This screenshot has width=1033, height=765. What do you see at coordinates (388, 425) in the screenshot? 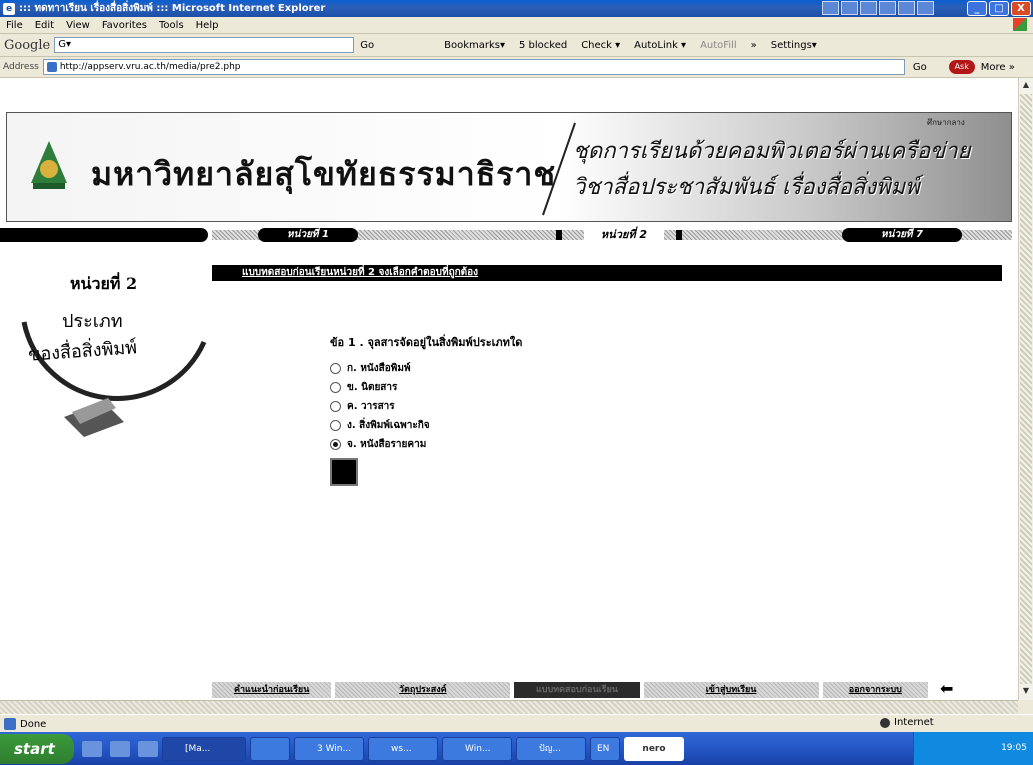
I see `option-label: ง. สิ่งพิมพ์เฉพาะกิจ` at bounding box center [388, 425].